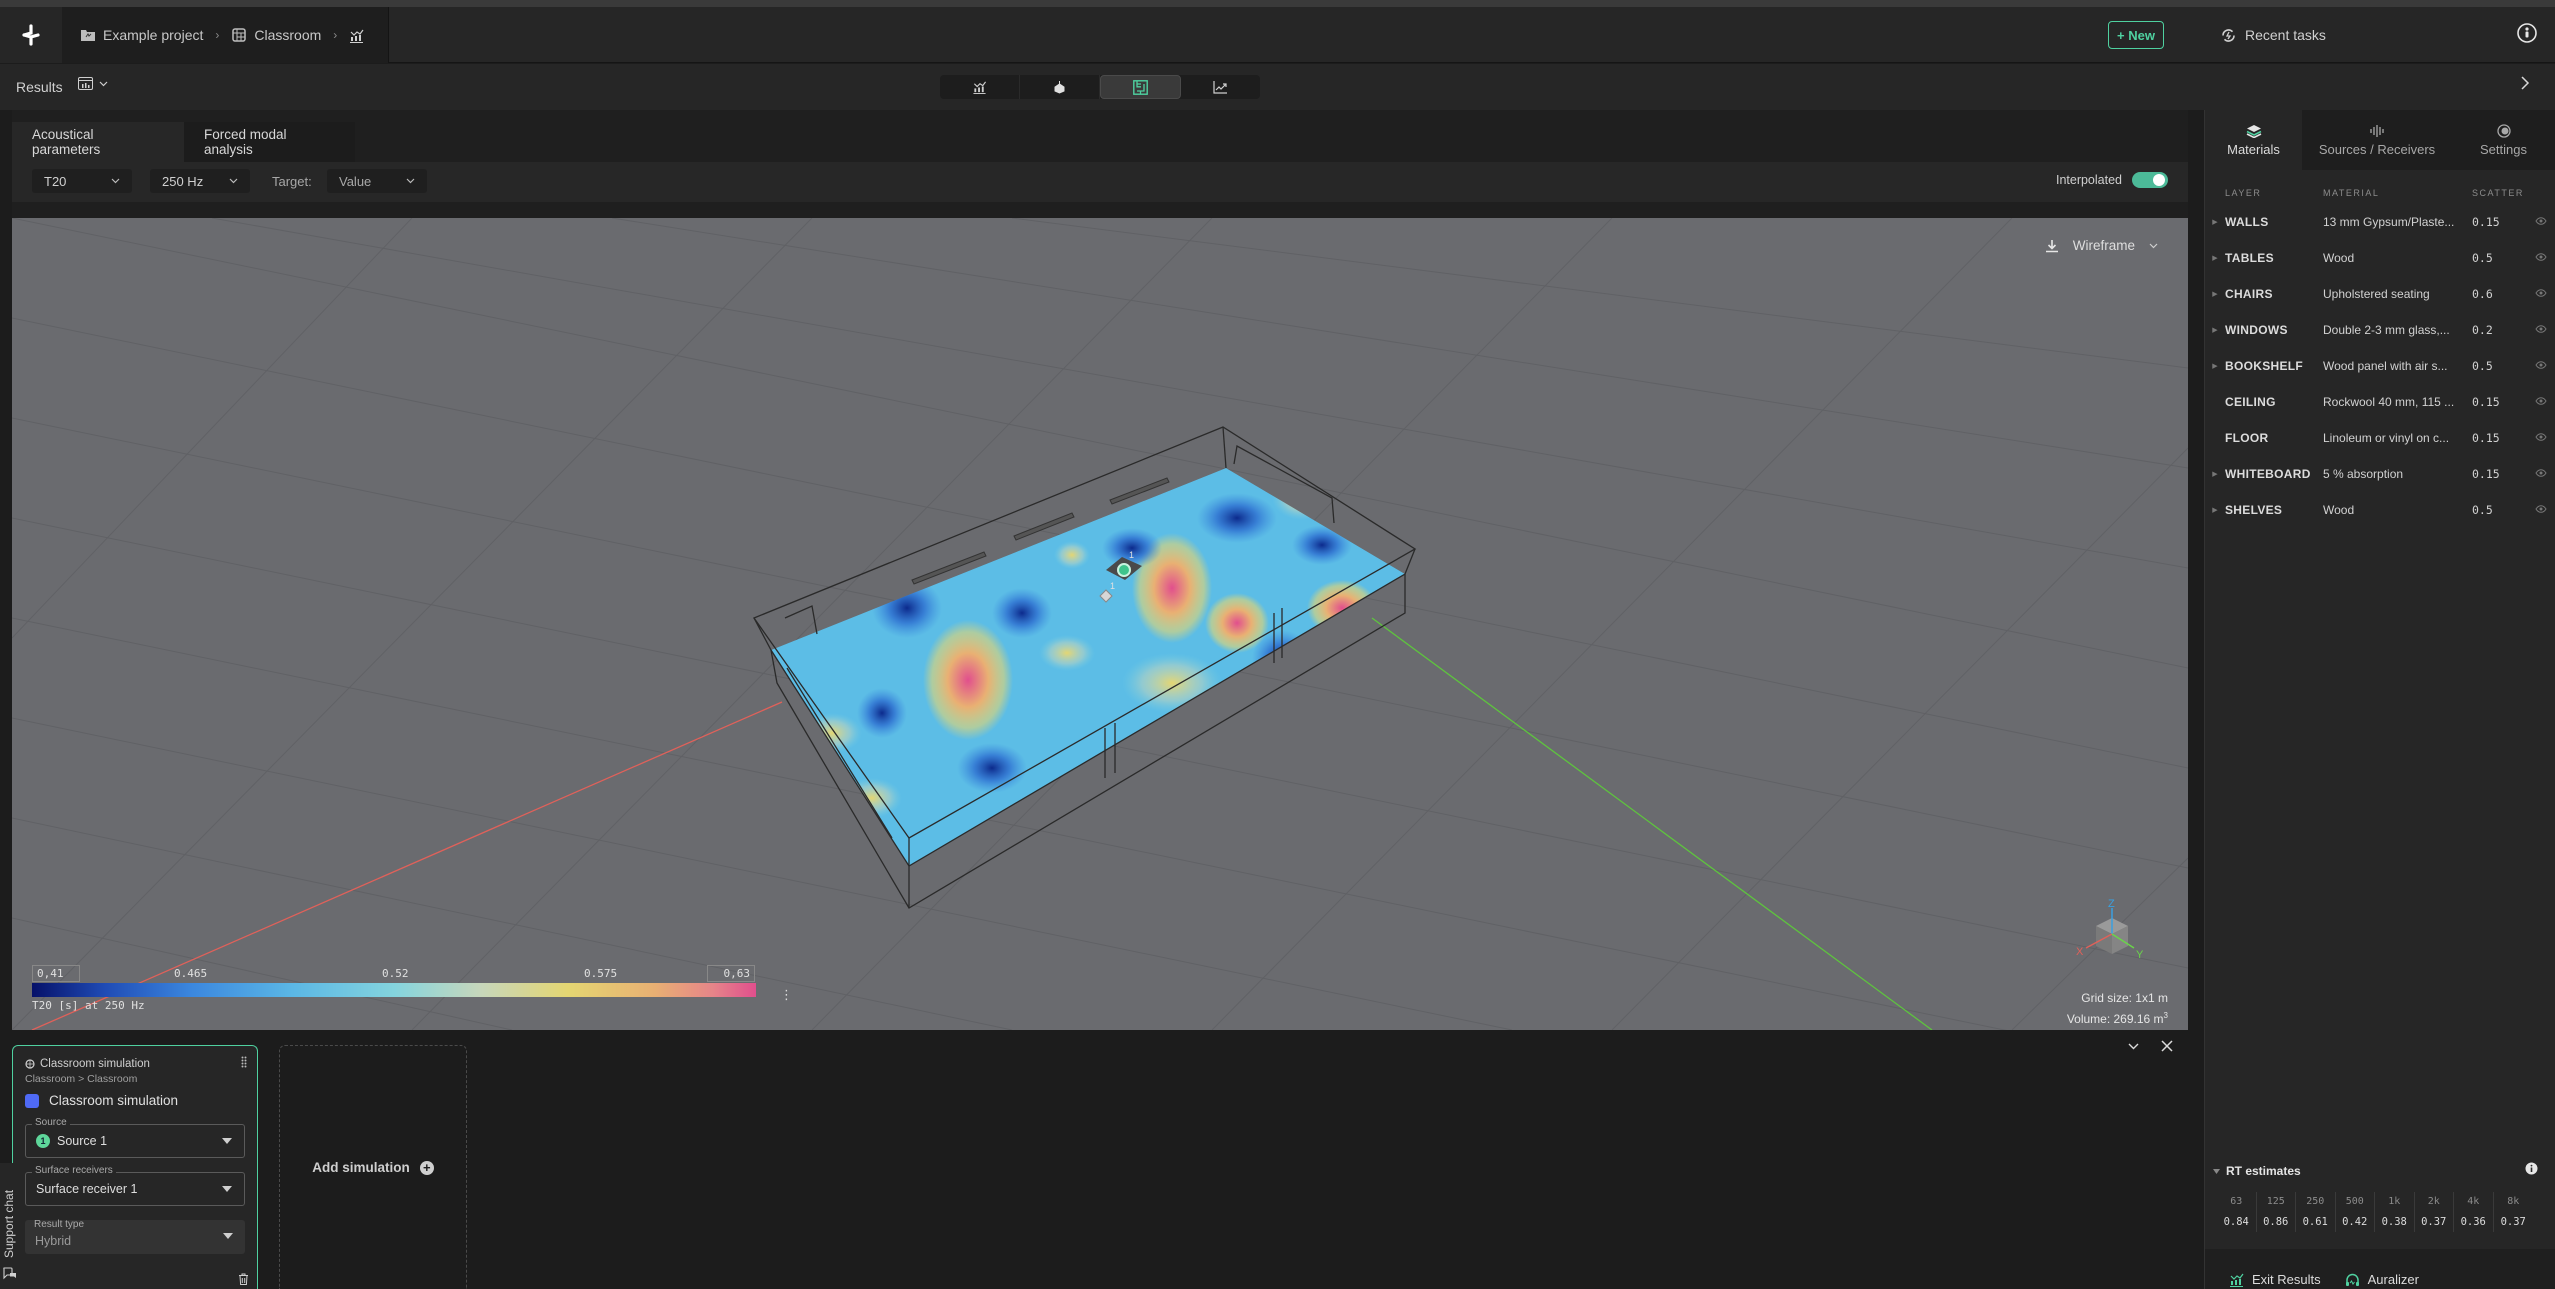 This screenshot has width=2555, height=1289. I want to click on rt-band-value: 0.61, so click(2315, 1222).